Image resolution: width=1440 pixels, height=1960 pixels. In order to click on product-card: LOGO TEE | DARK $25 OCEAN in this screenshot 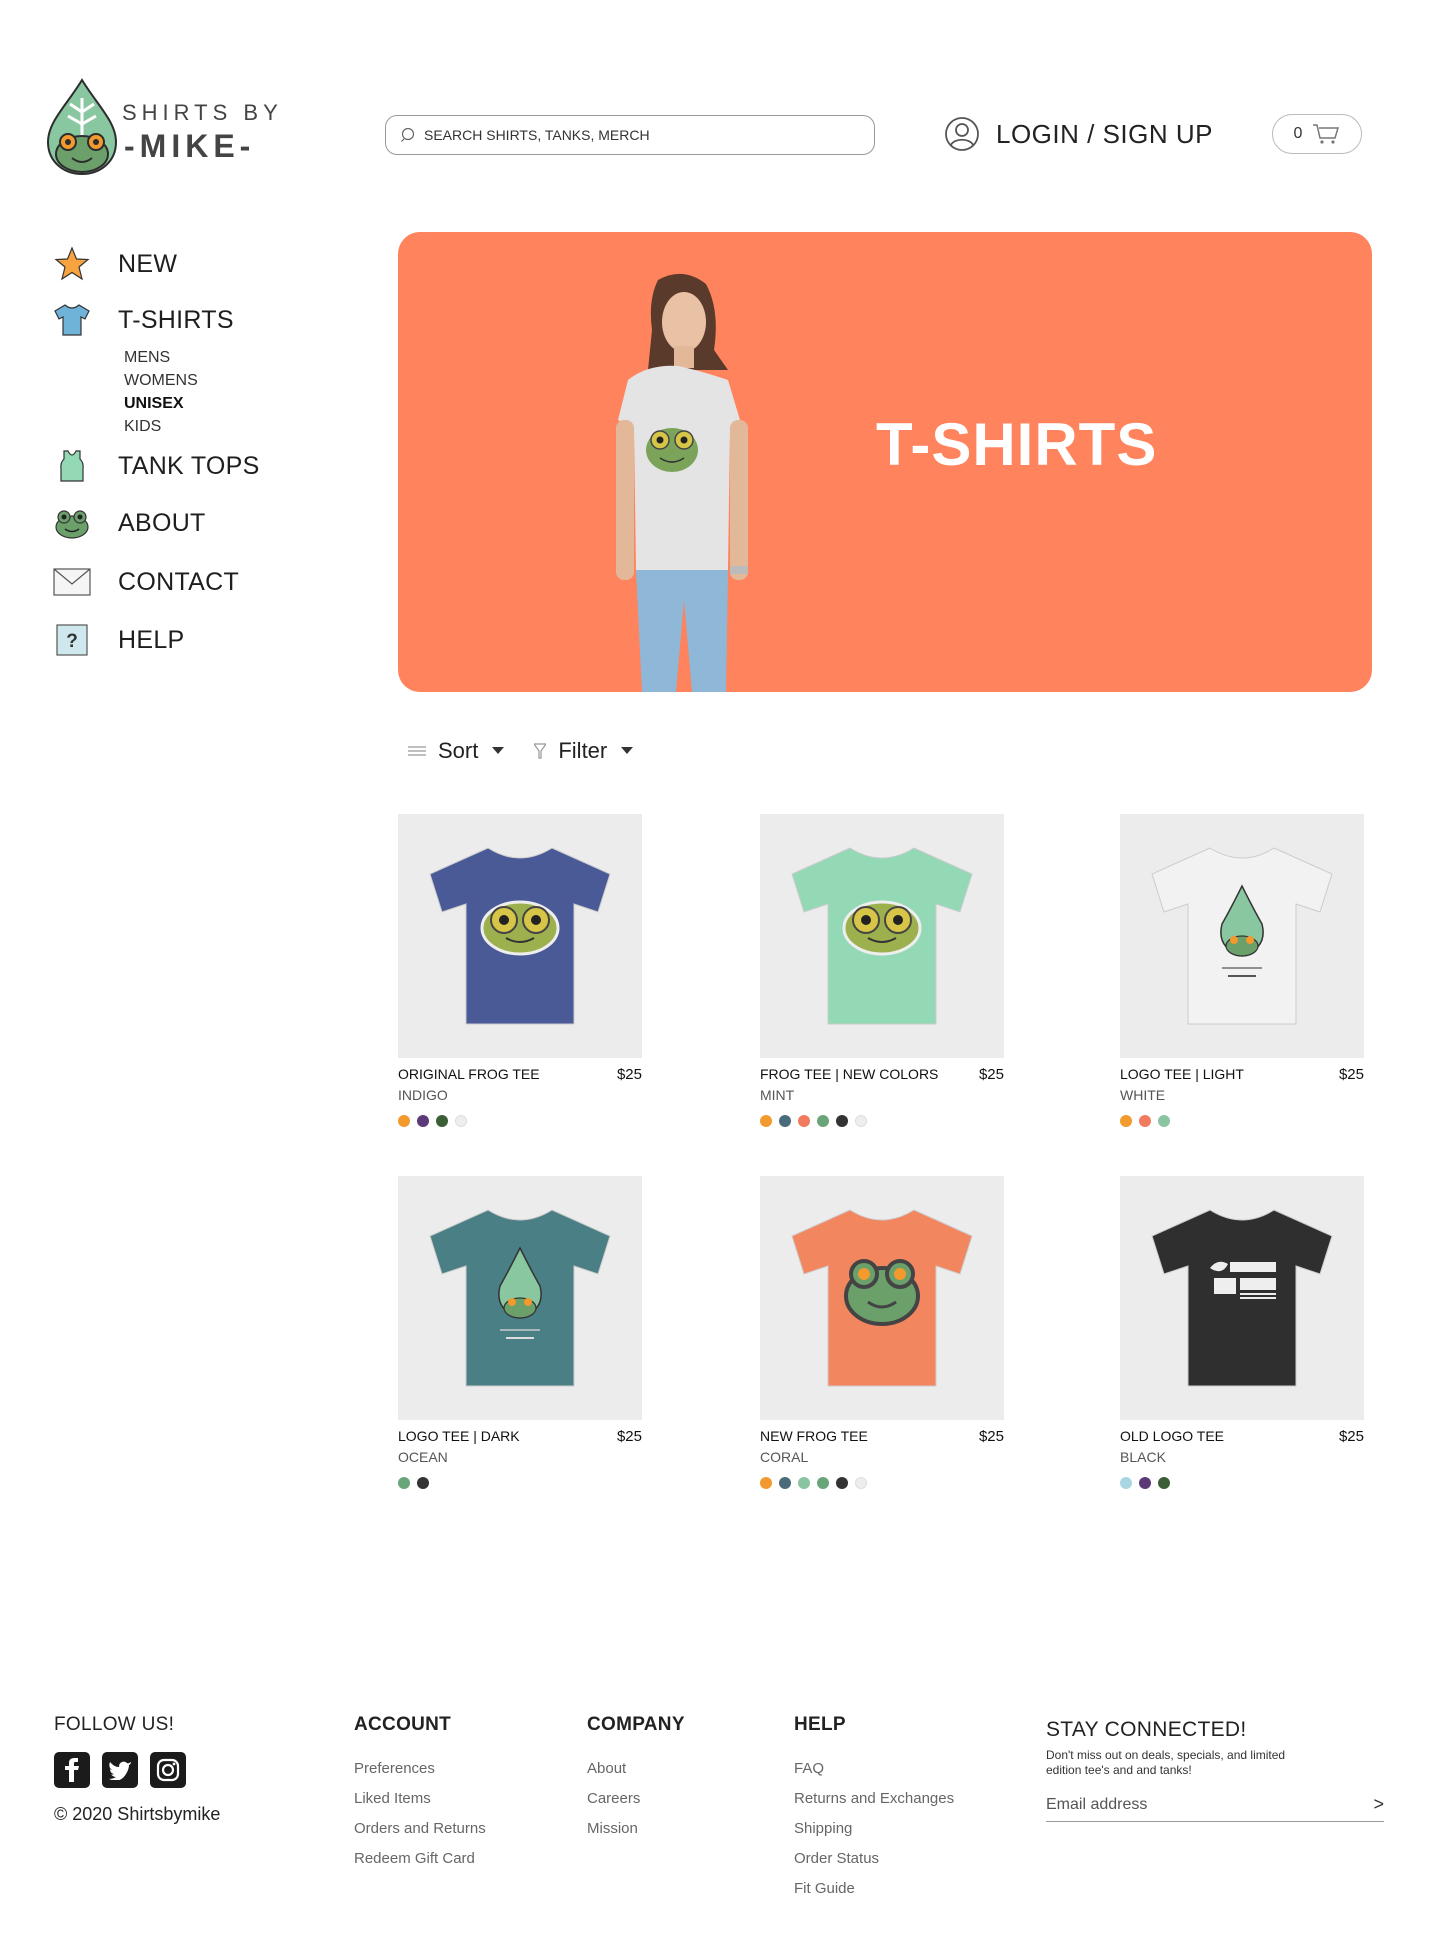, I will do `click(520, 1332)`.